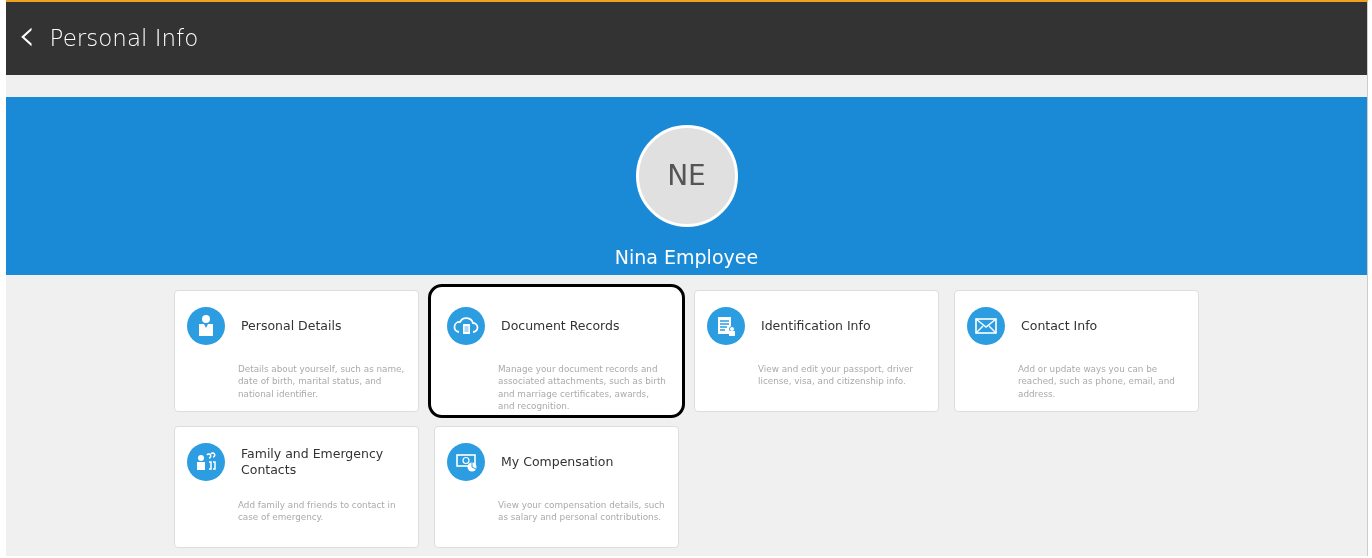 Image resolution: width=1372 pixels, height=558 pixels. What do you see at coordinates (313, 462) in the screenshot?
I see `card-title: Family and Emergency Contacts` at bounding box center [313, 462].